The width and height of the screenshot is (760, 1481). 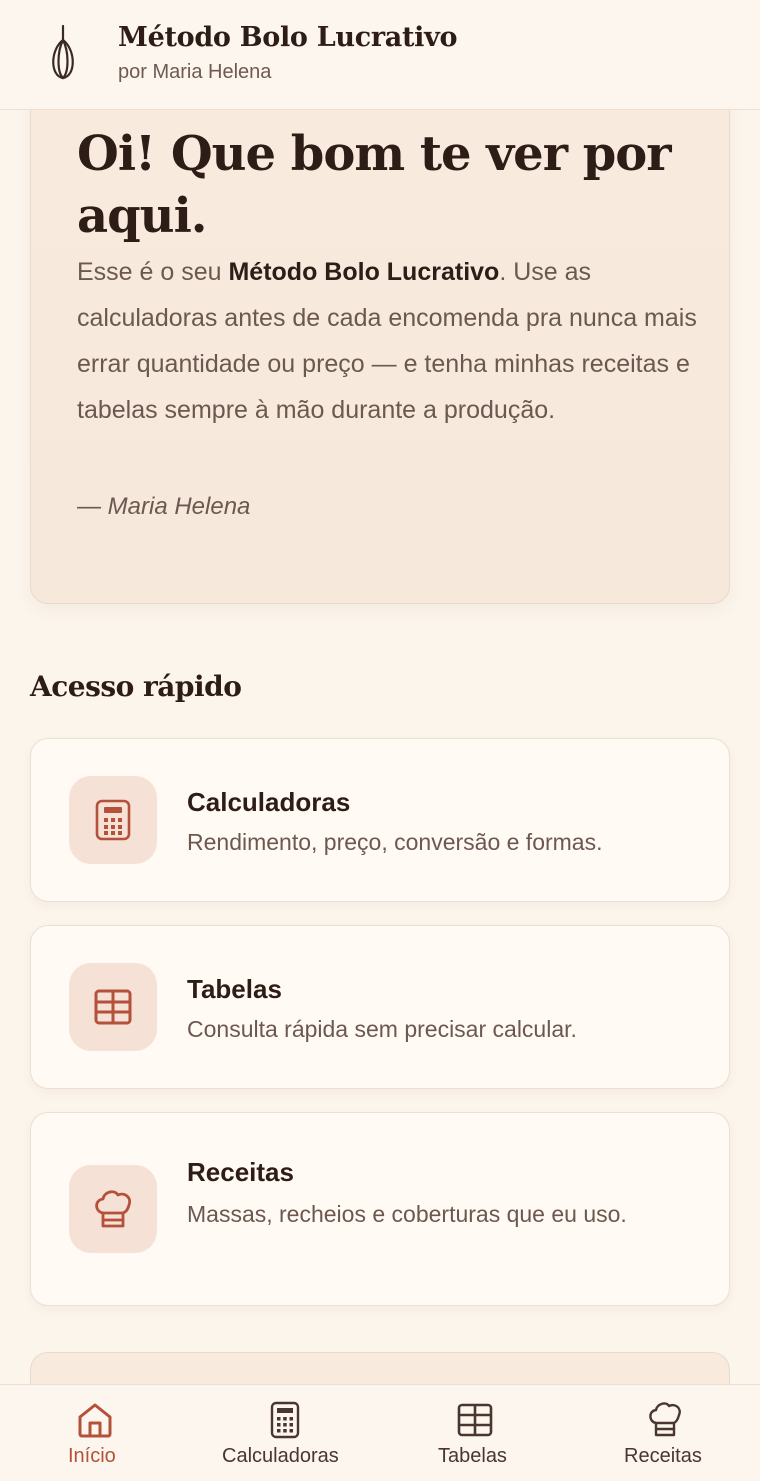 I want to click on nav-label: Receitas, so click(x=663, y=1456).